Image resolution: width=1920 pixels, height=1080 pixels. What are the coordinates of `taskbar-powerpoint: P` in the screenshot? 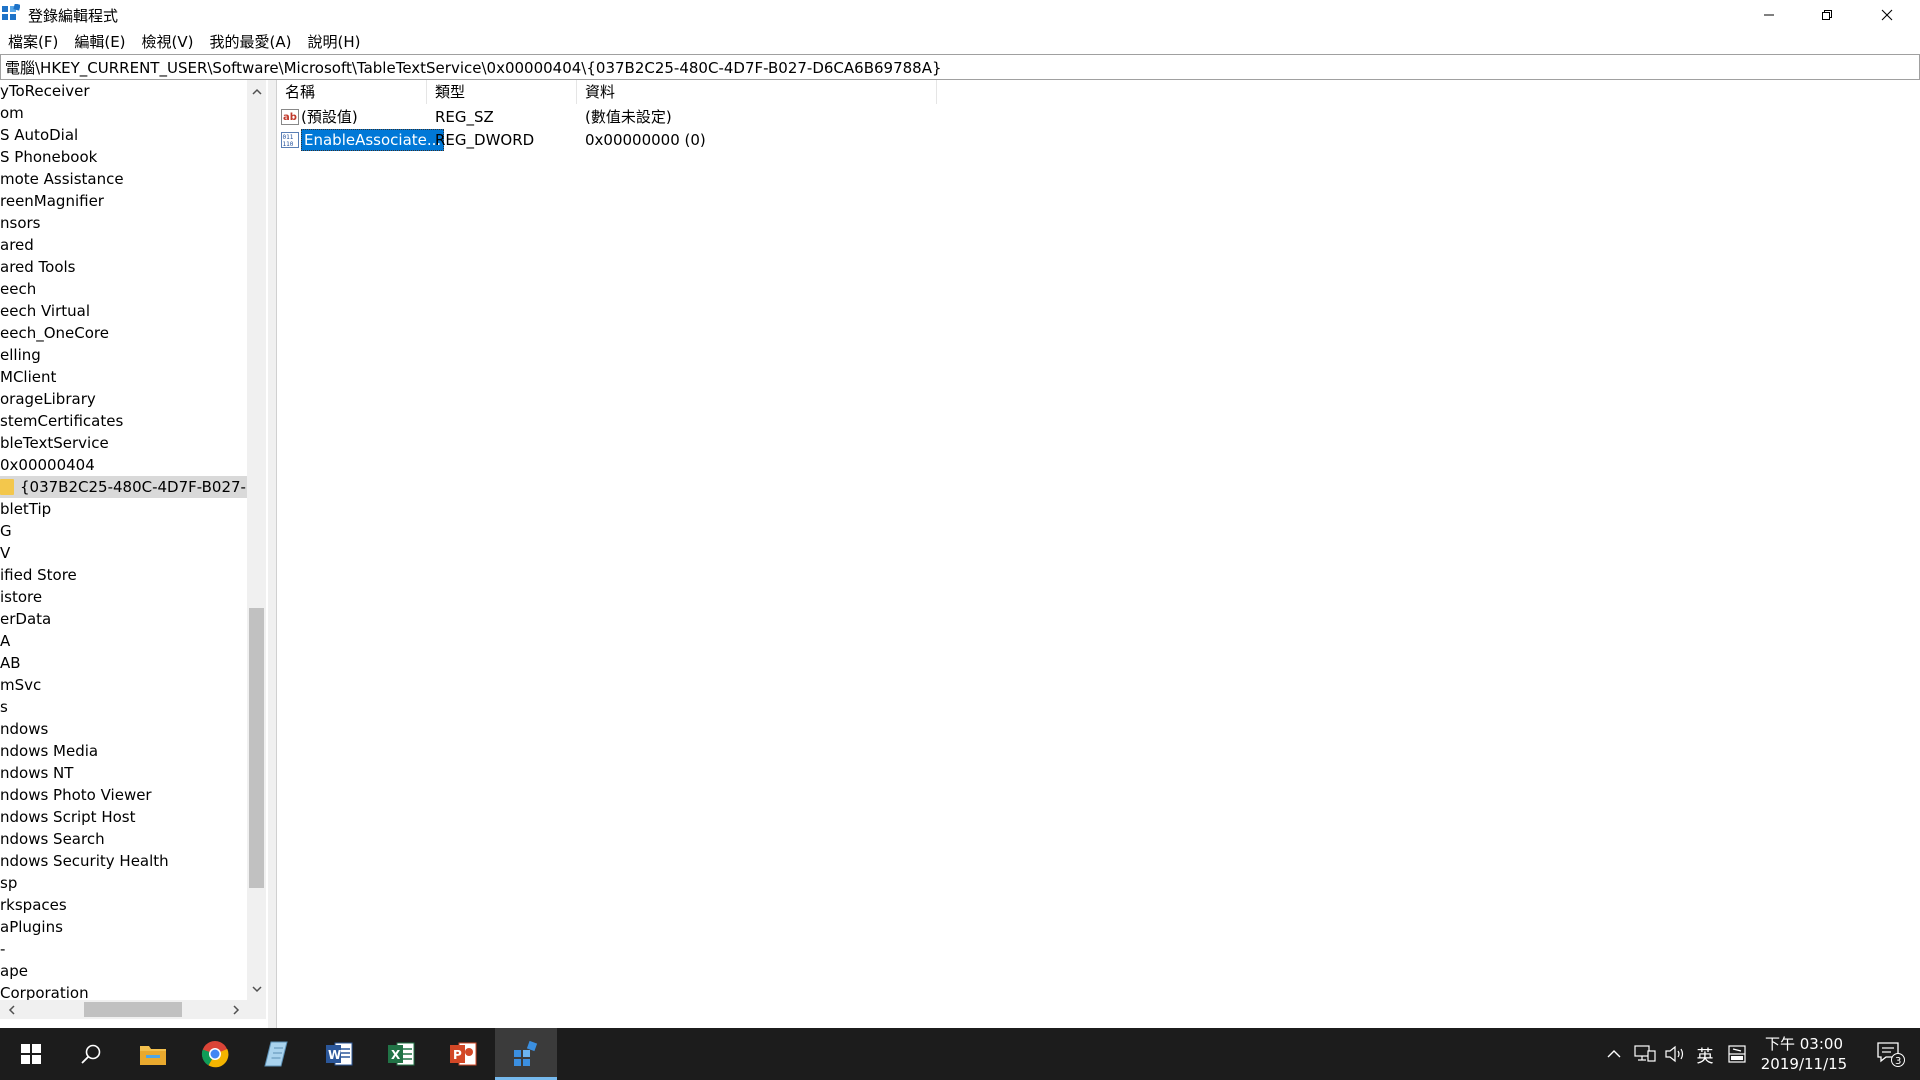 It's located at (463, 1054).